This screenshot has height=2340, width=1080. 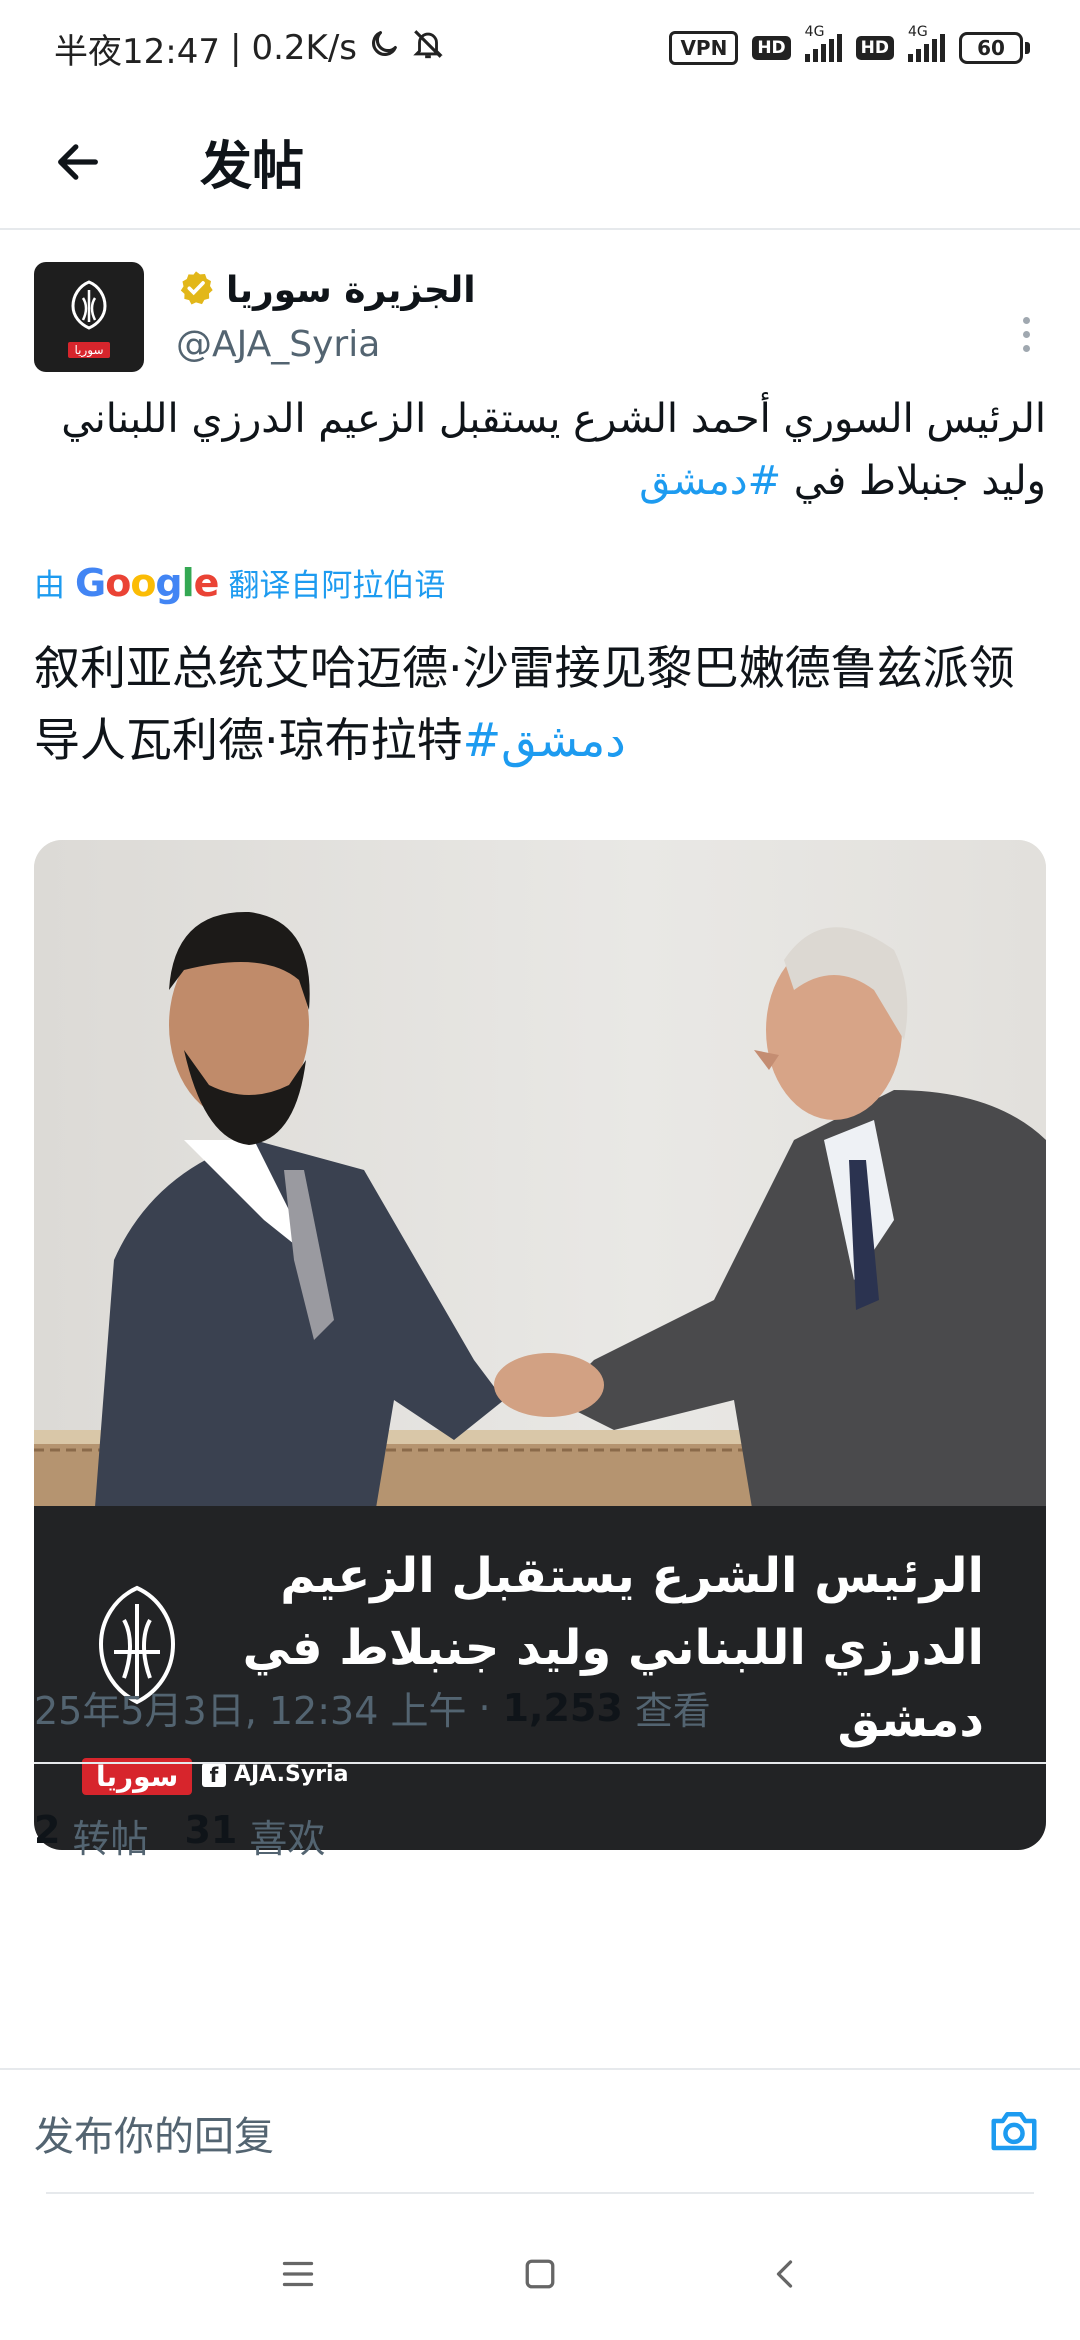 I want to click on google-logo: Google, so click(x=147, y=582).